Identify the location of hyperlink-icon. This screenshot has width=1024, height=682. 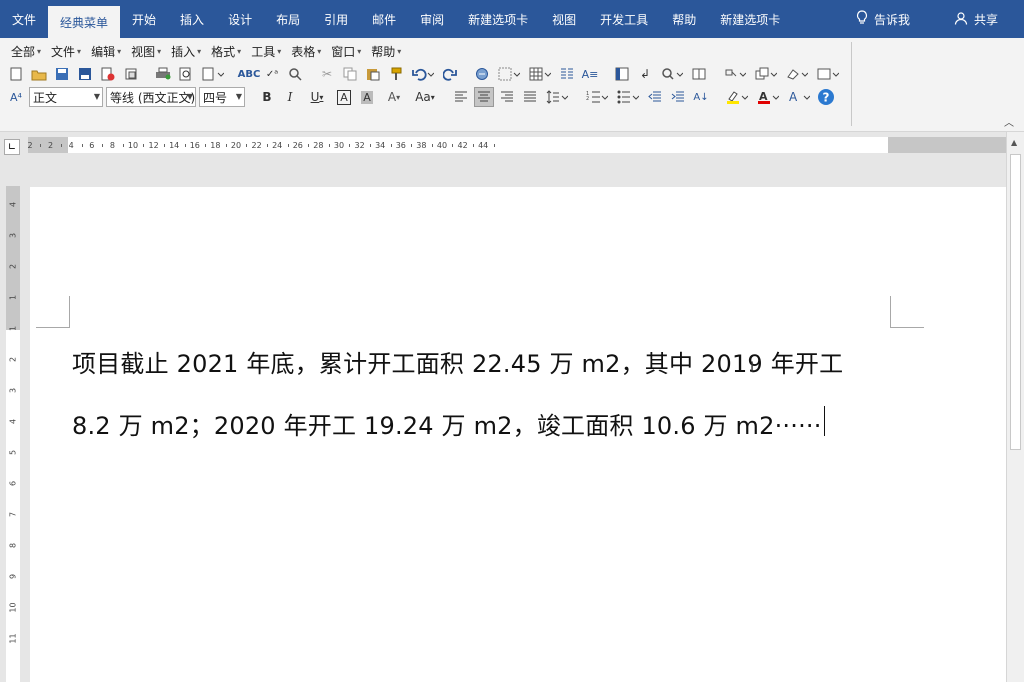
(482, 74).